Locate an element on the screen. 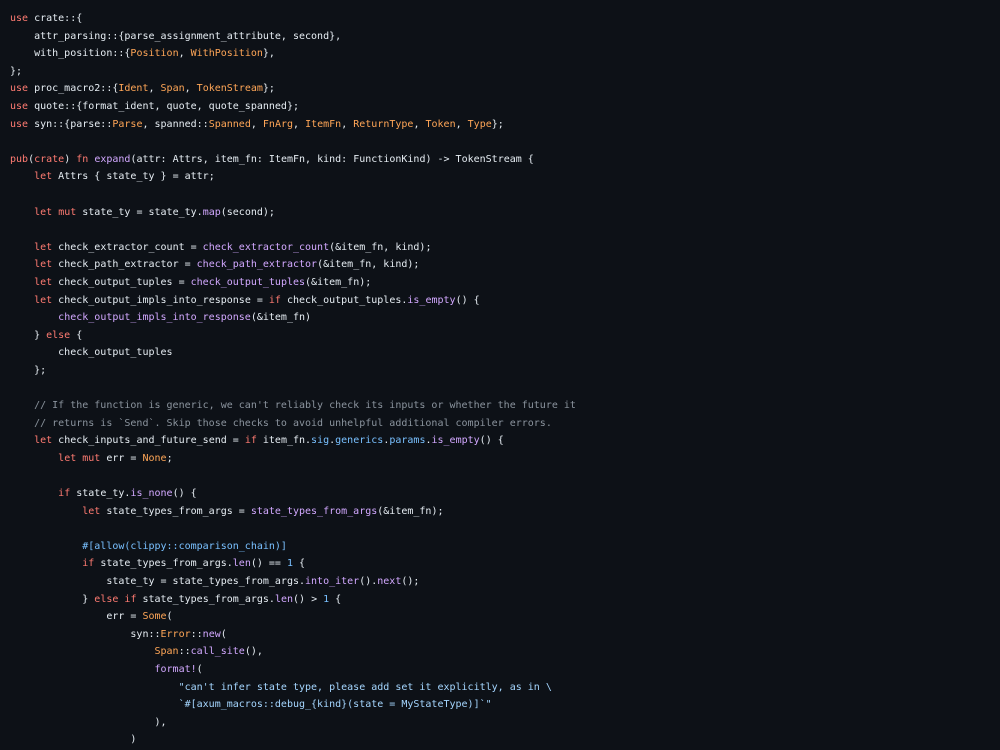  code-line: let mut err = None; is located at coordinates (505, 459).